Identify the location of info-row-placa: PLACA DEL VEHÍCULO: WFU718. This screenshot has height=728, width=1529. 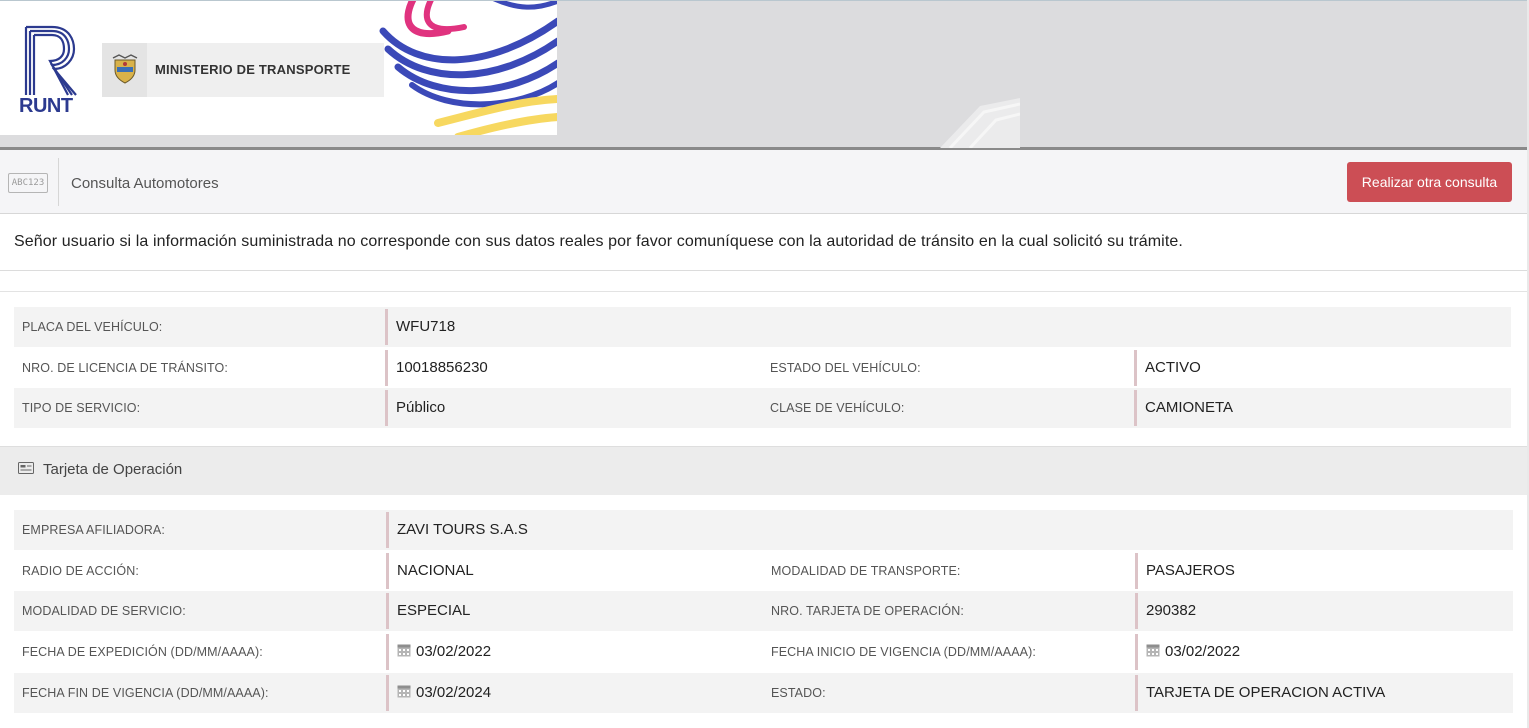
(762, 327).